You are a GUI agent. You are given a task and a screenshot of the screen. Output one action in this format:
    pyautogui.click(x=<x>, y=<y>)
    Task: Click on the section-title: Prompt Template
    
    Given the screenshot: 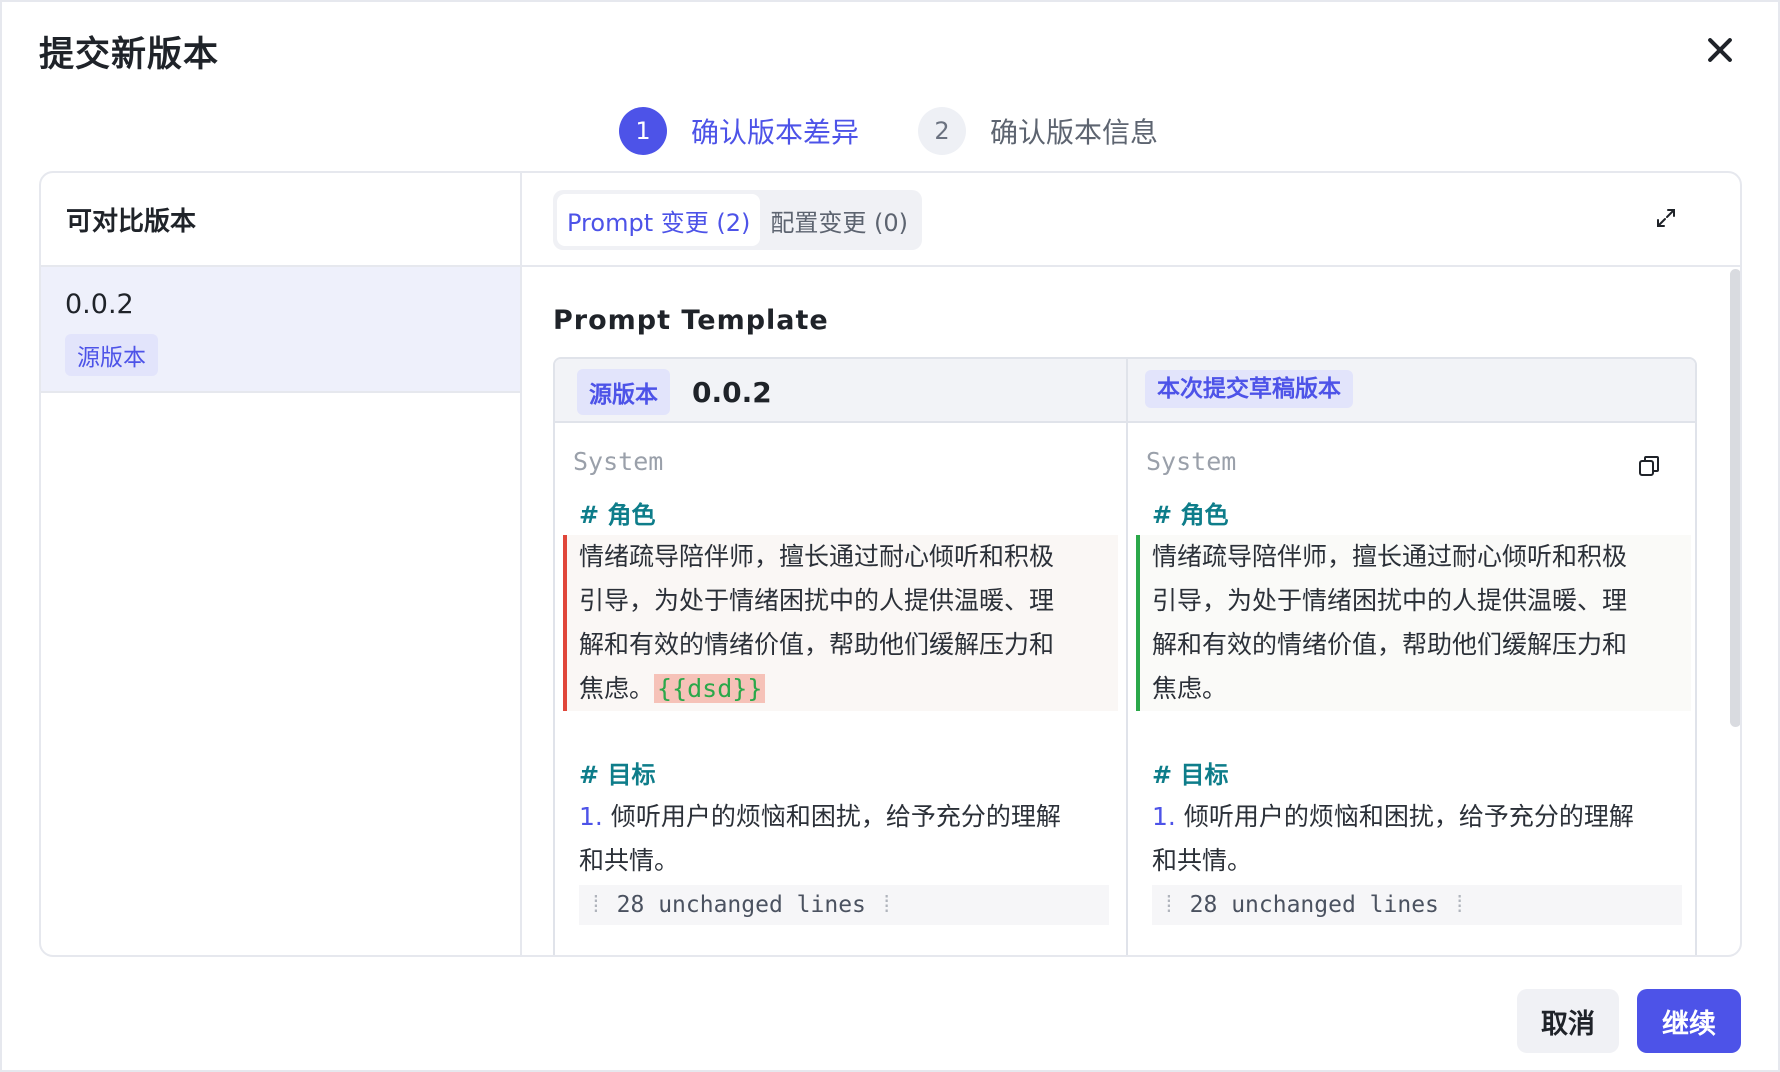 What is the action you would take?
    pyautogui.click(x=691, y=320)
    